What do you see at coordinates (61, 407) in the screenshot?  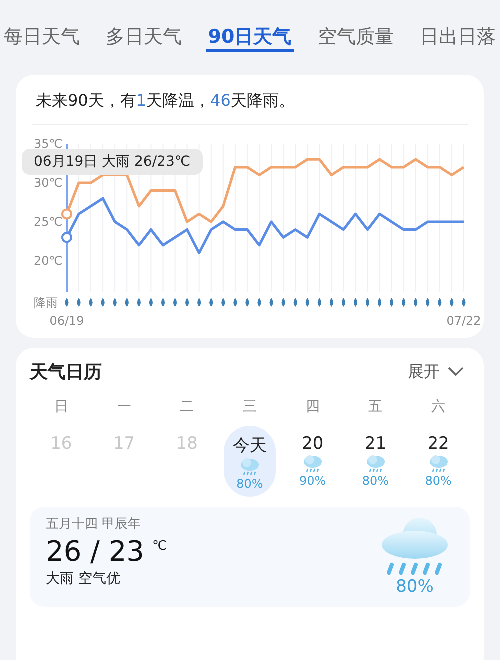 I see `weekday-label: 日` at bounding box center [61, 407].